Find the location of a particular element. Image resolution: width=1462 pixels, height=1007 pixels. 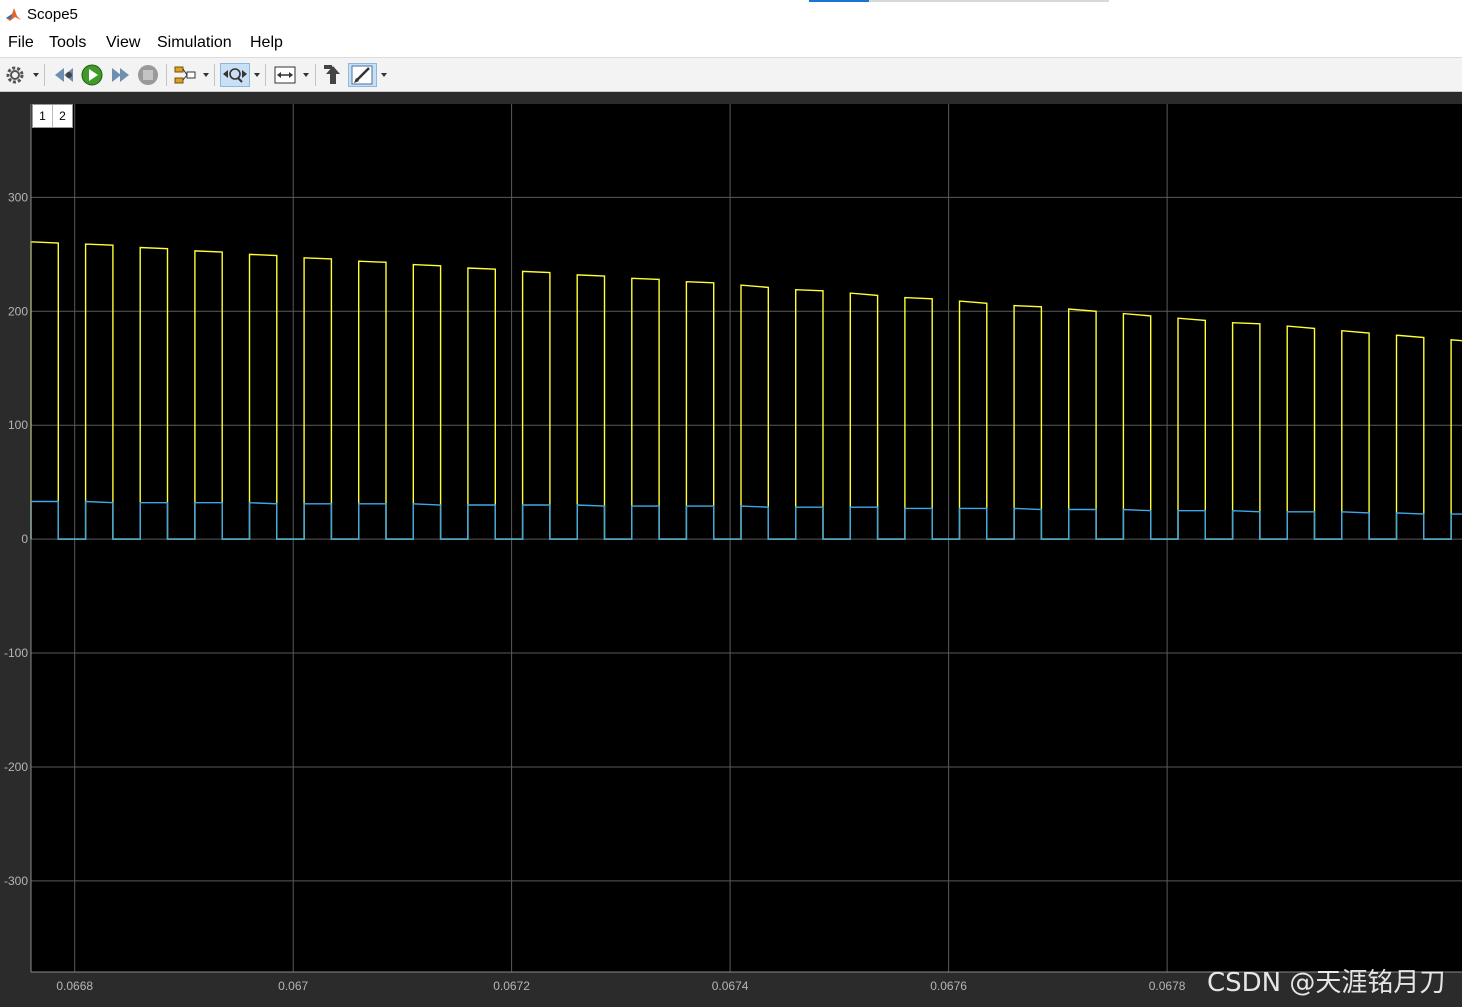

fit-axes-button is located at coordinates (285, 75).